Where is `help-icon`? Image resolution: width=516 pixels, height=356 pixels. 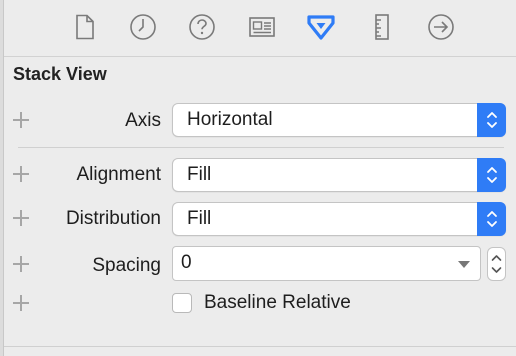 help-icon is located at coordinates (202, 27).